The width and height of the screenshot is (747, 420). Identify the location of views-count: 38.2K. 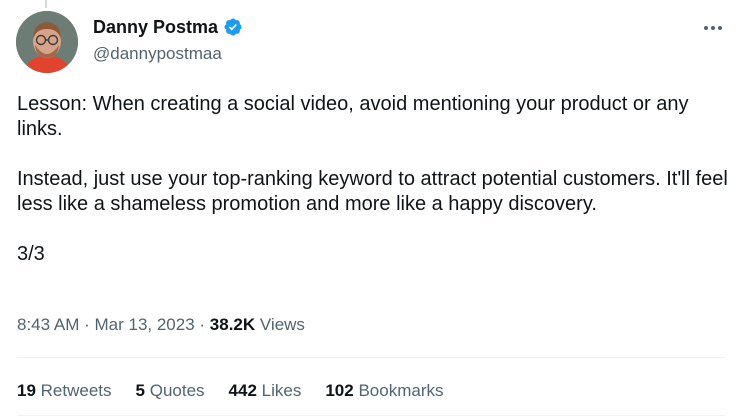
(232, 324).